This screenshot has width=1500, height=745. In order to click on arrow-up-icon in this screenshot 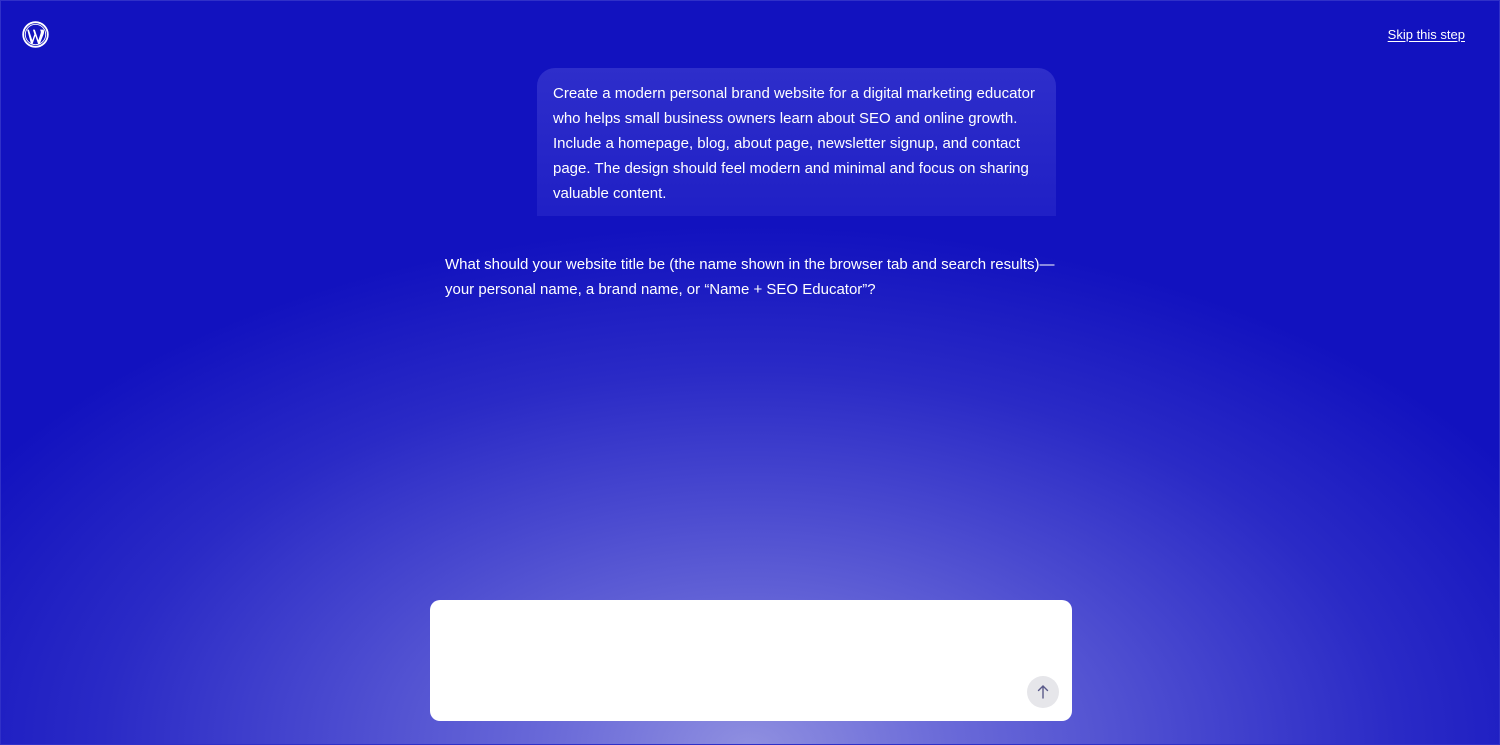, I will do `click(1043, 692)`.